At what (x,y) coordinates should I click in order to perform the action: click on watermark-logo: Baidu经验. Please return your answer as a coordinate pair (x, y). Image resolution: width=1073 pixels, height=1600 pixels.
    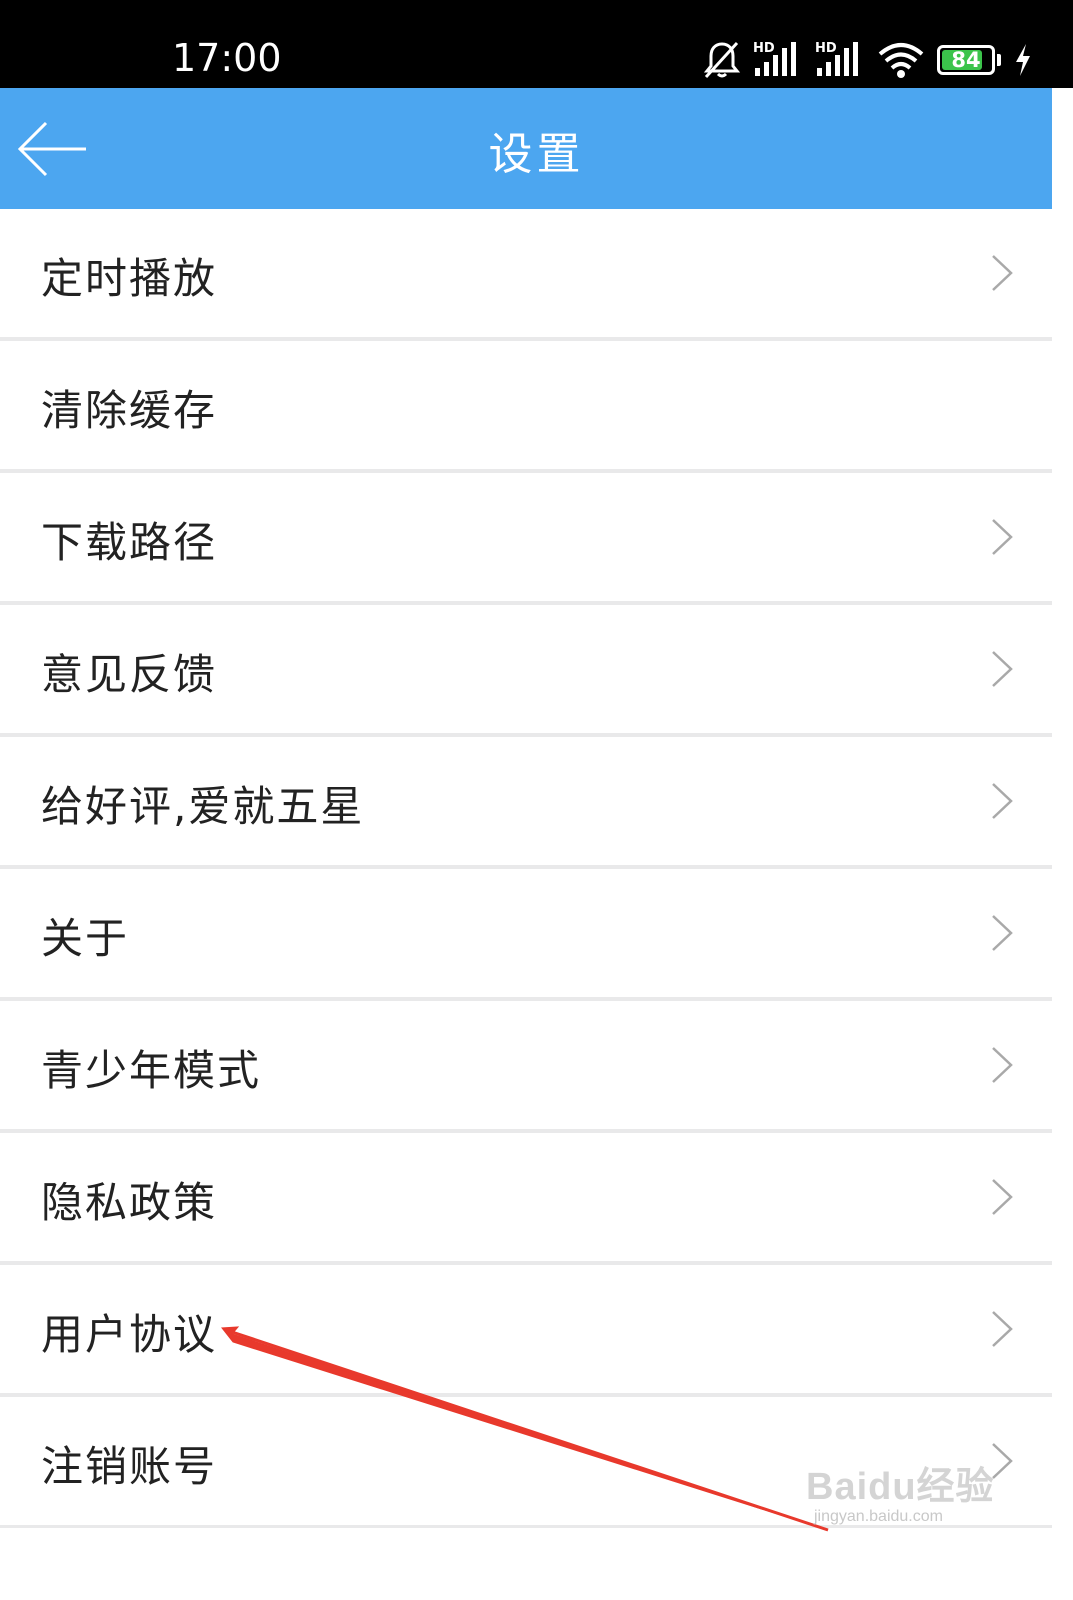
    Looking at the image, I should click on (900, 1487).